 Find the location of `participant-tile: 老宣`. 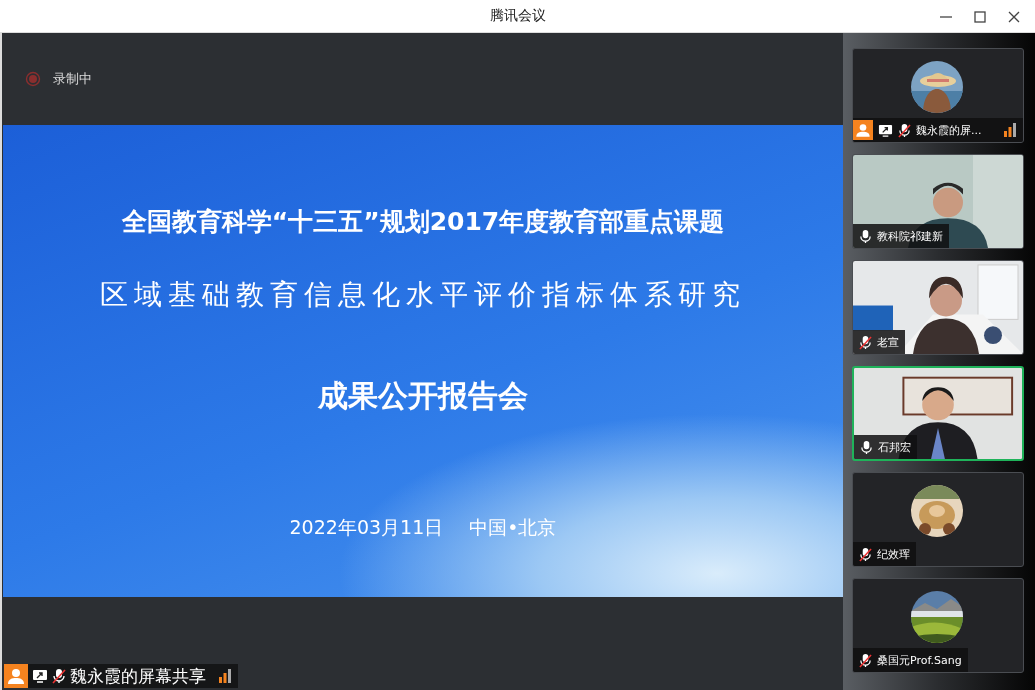

participant-tile: 老宣 is located at coordinates (938, 307).